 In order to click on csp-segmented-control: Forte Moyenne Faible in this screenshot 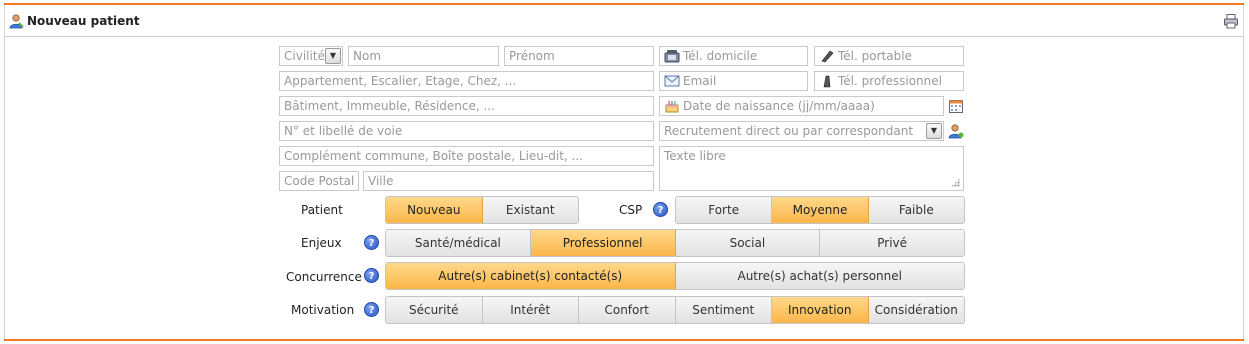, I will do `click(820, 210)`.